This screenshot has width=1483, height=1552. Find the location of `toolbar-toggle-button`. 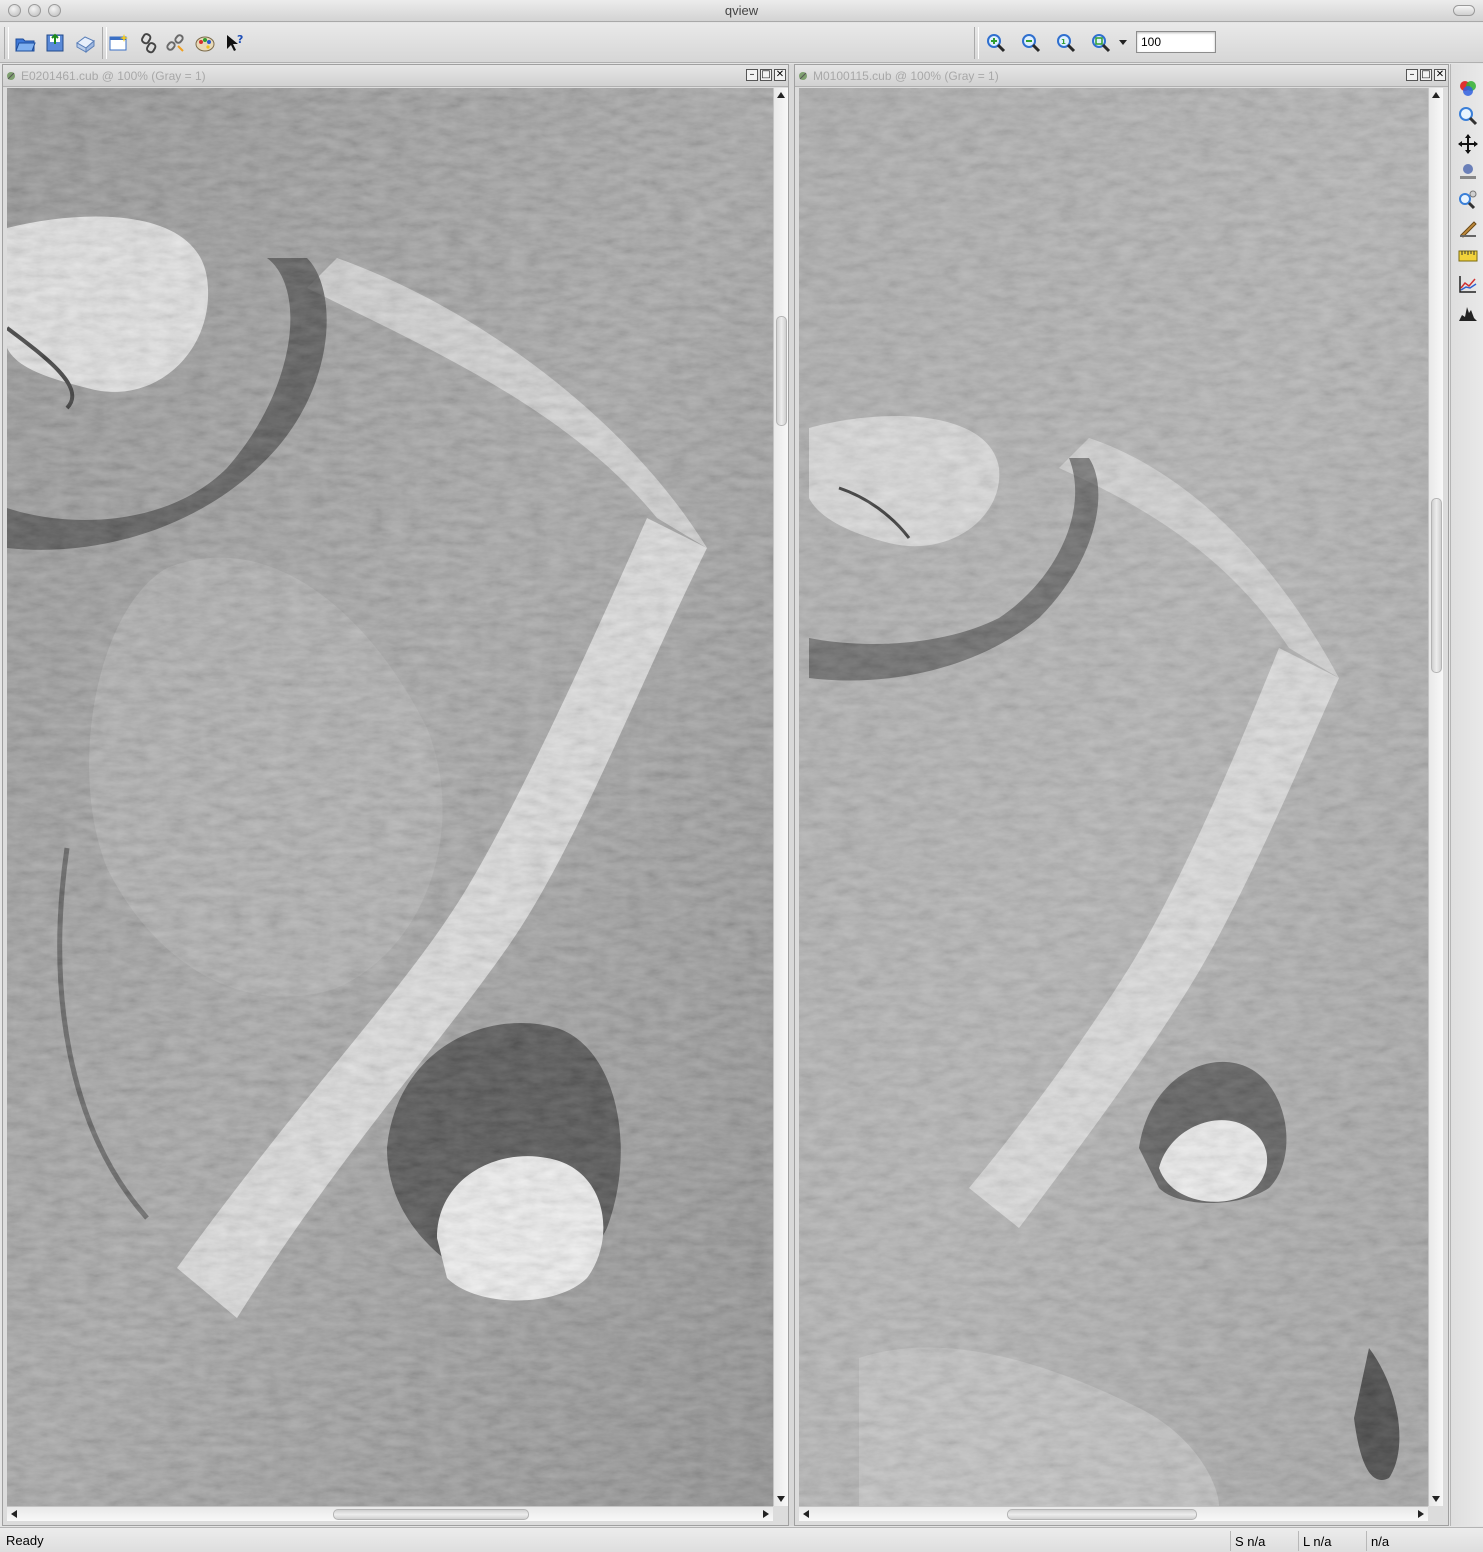

toolbar-toggle-button is located at coordinates (1464, 10).